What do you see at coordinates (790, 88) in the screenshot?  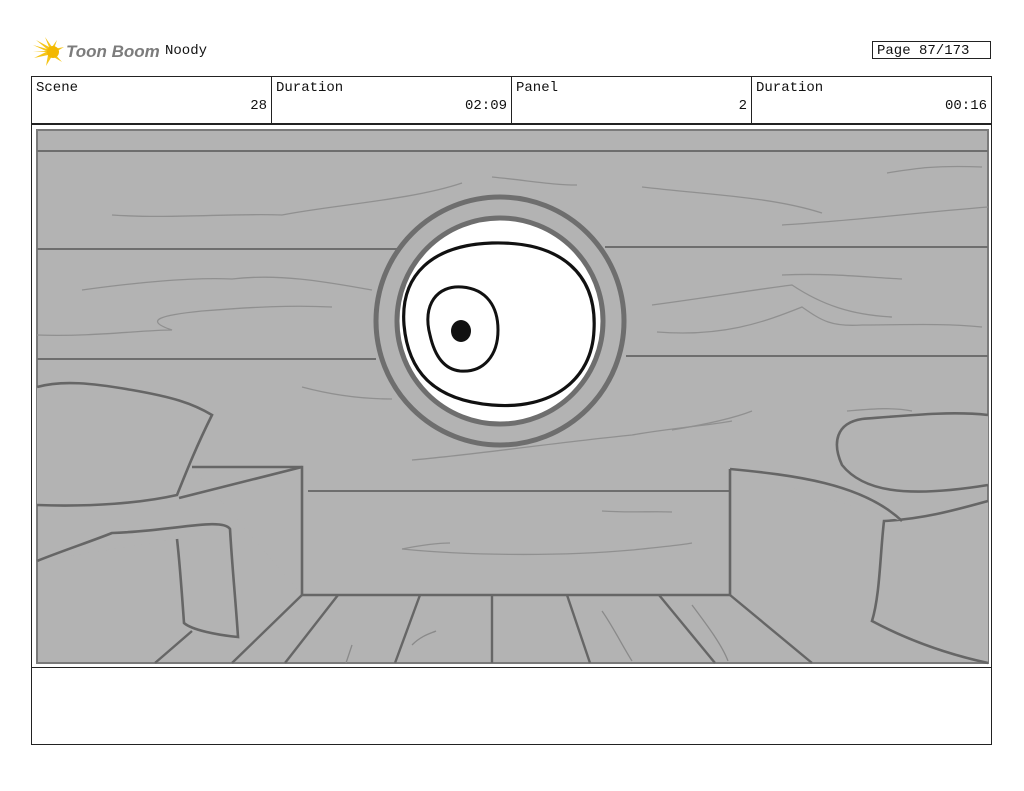 I see `panel-duration-label: Duration` at bounding box center [790, 88].